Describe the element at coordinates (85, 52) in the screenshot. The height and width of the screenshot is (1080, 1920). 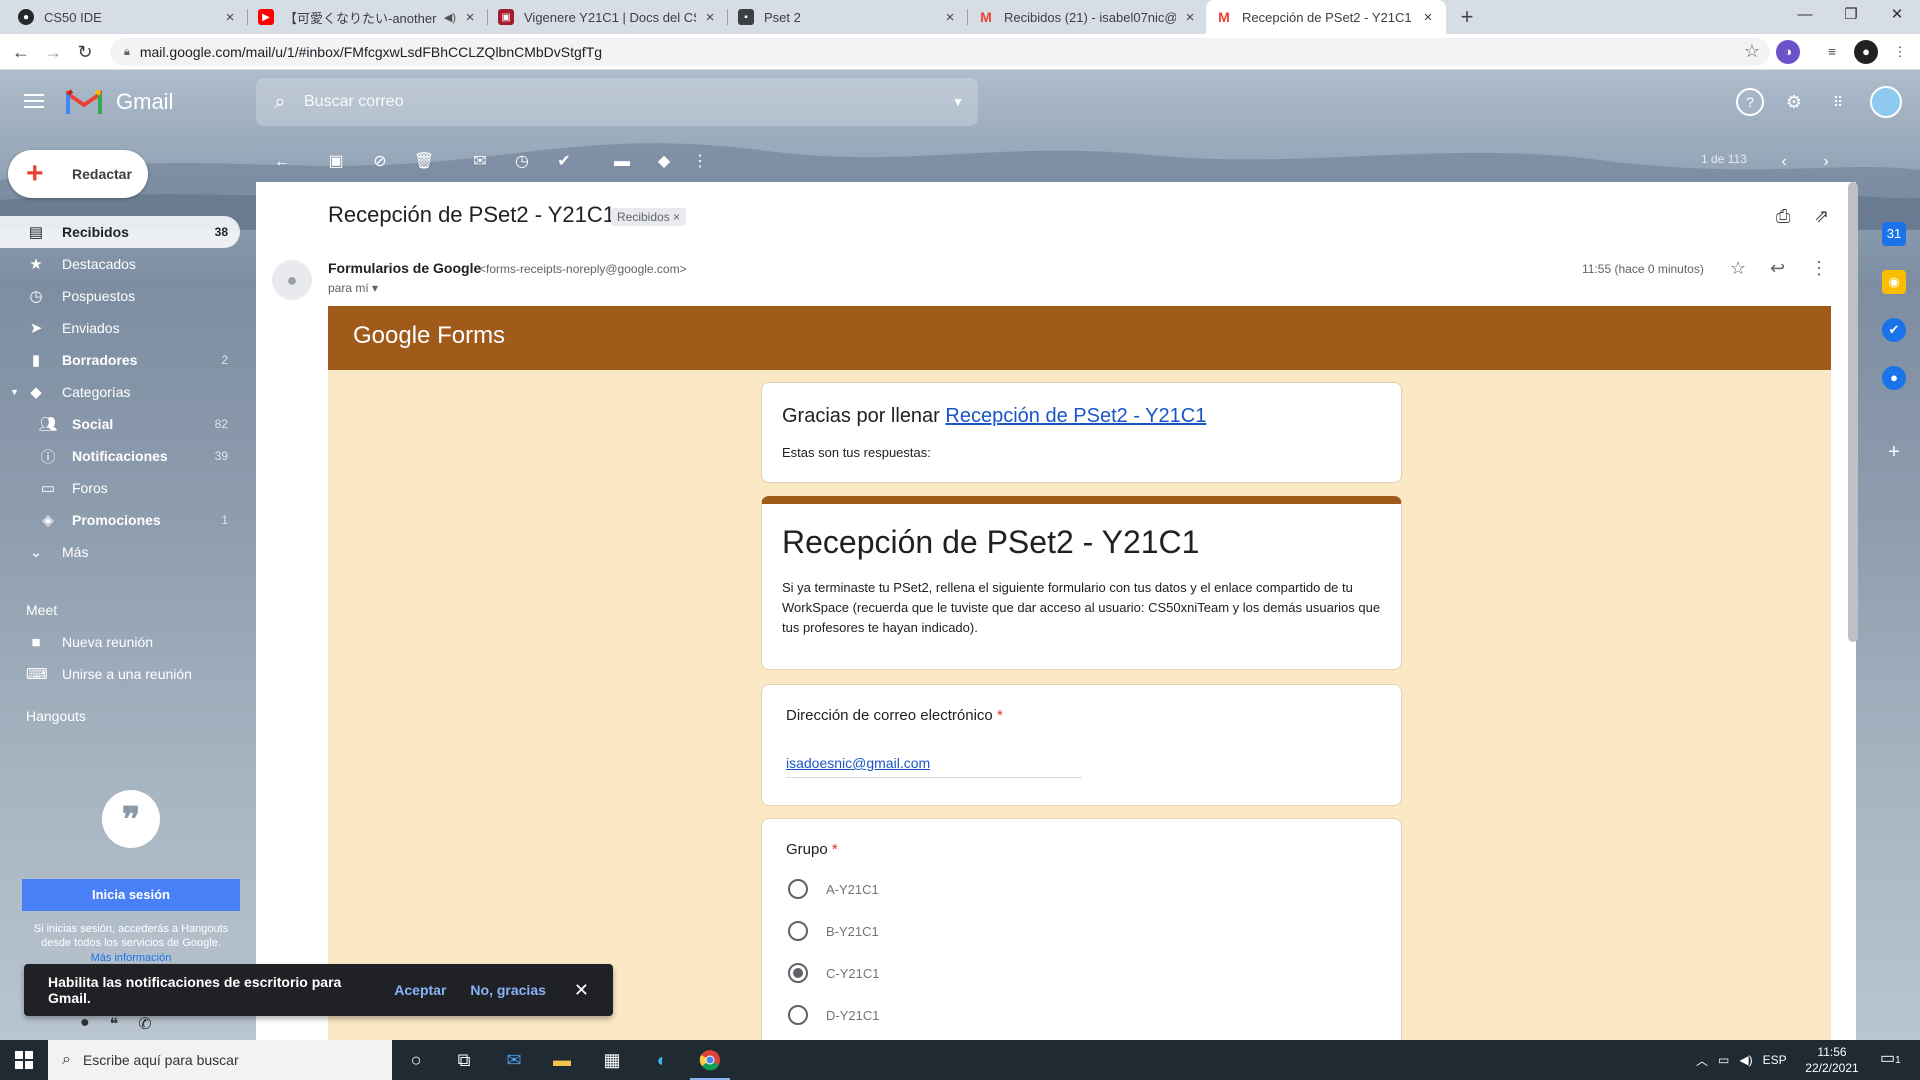
I see `reload-icon: ↻` at that location.